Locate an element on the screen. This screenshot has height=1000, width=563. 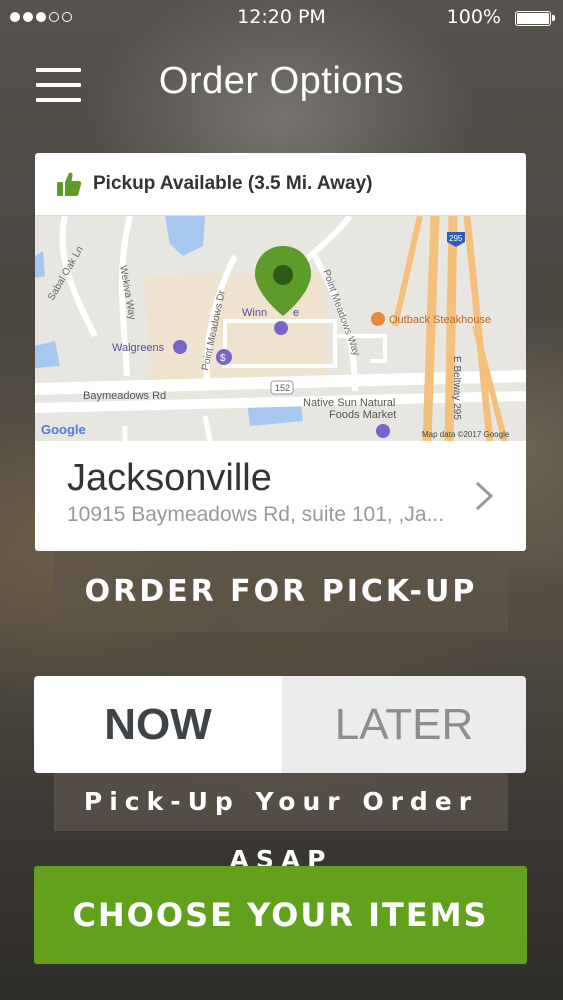
now-toggle-option: NOW is located at coordinates (158, 724).